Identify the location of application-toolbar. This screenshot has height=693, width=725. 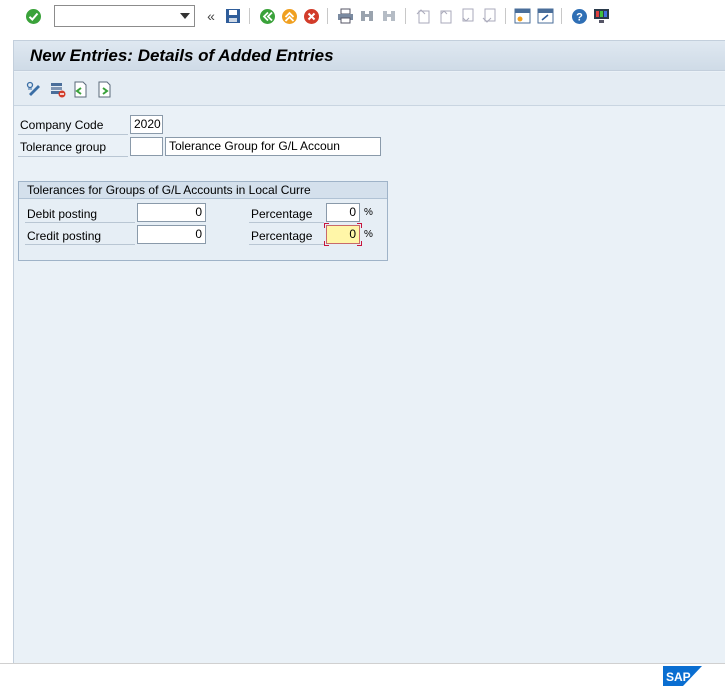
(369, 89).